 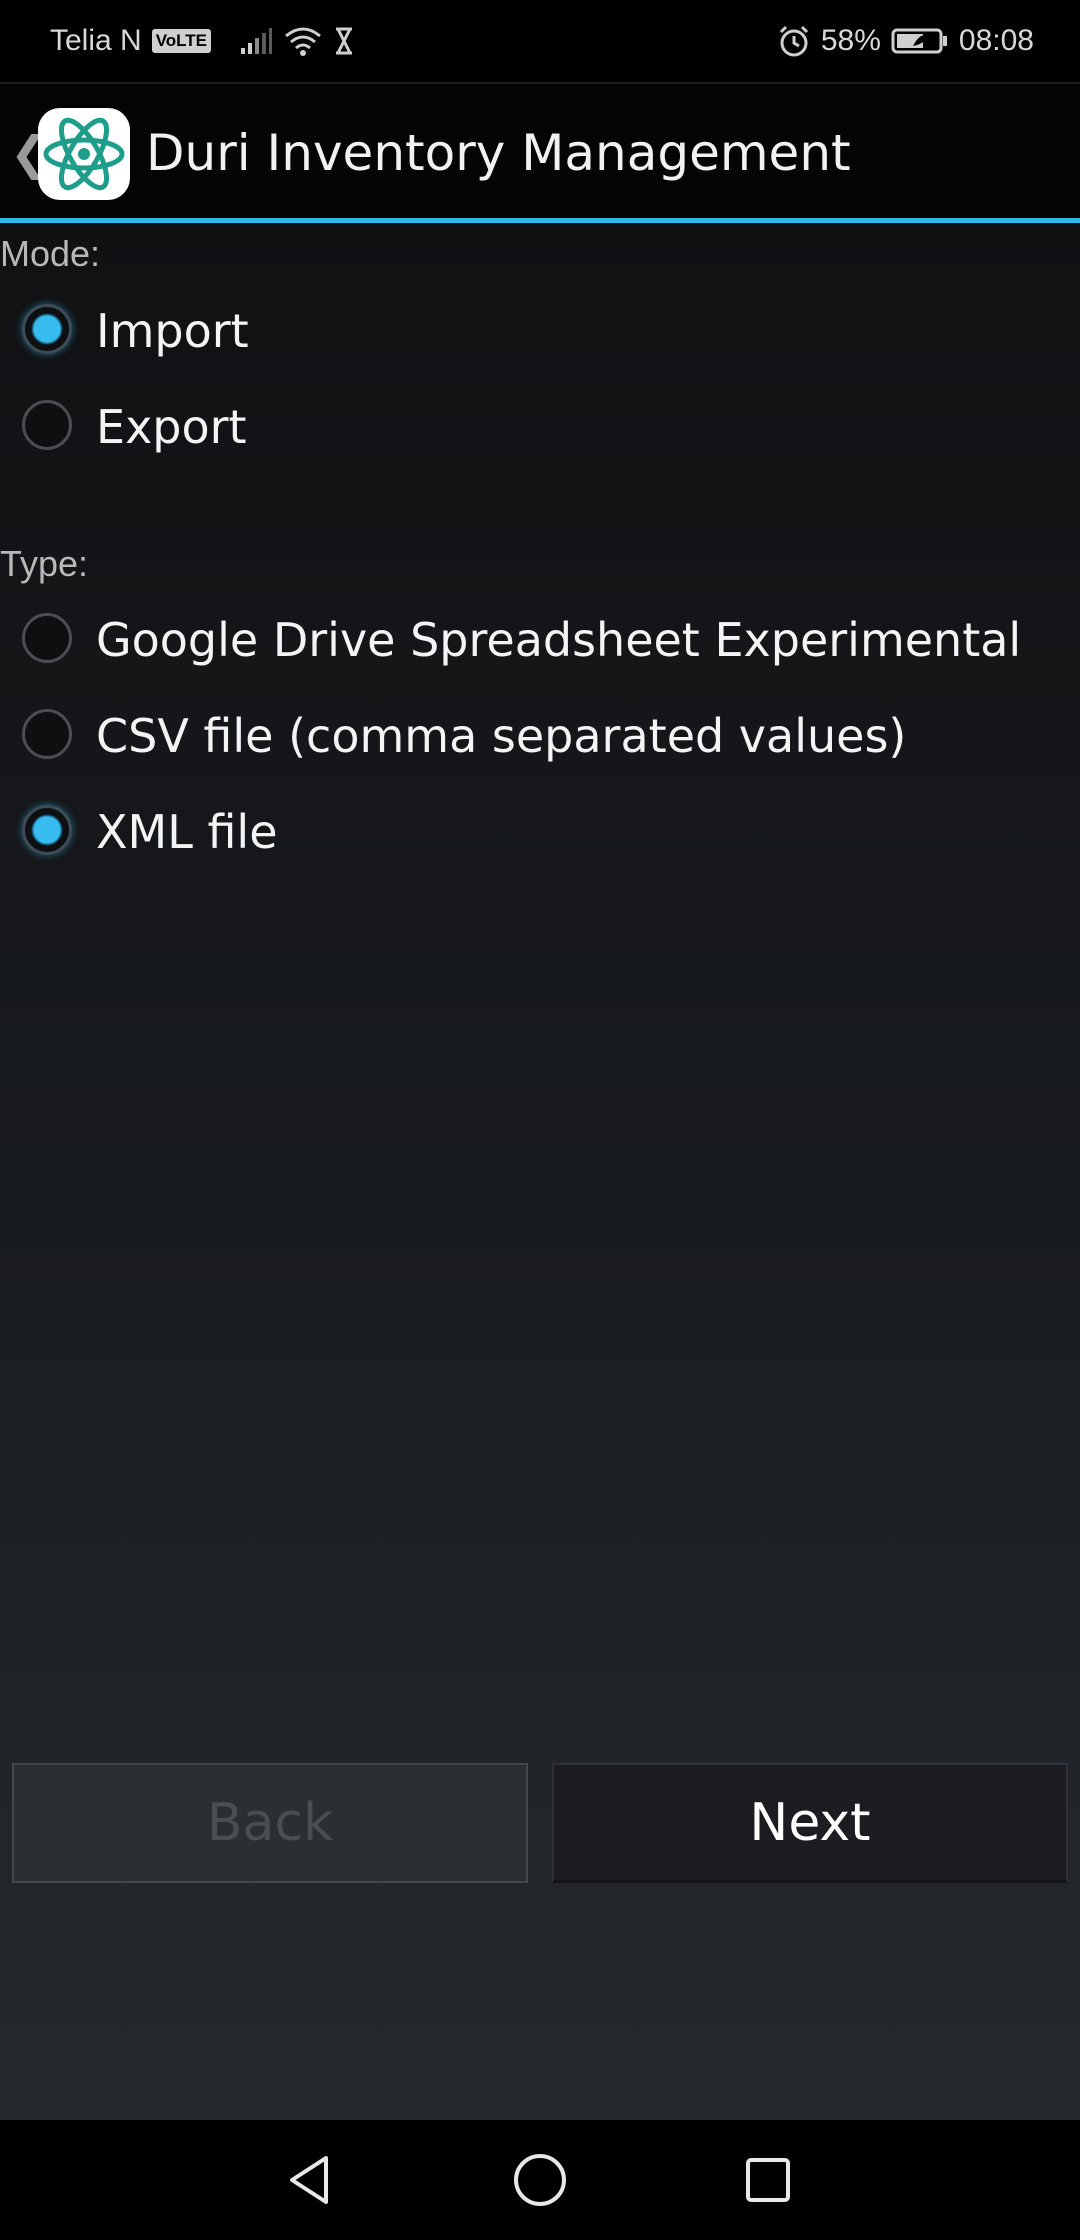 I want to click on radio-import, so click(x=47, y=329).